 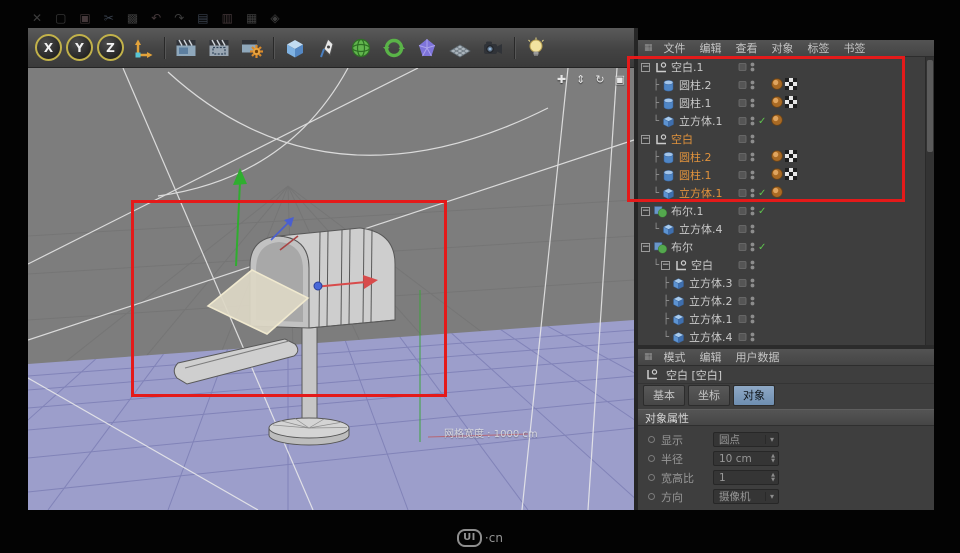 What do you see at coordinates (143, 48) in the screenshot?
I see `coordinate-system-icon` at bounding box center [143, 48].